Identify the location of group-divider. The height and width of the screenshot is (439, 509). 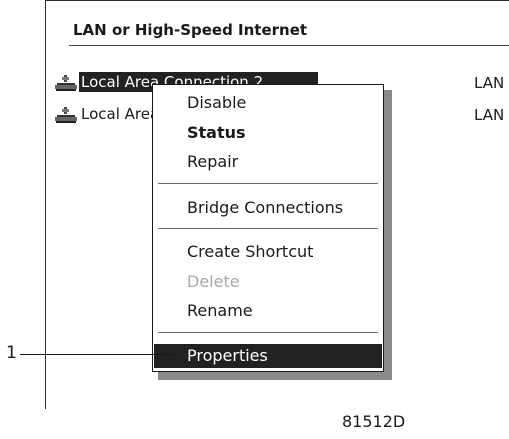
(289, 45).